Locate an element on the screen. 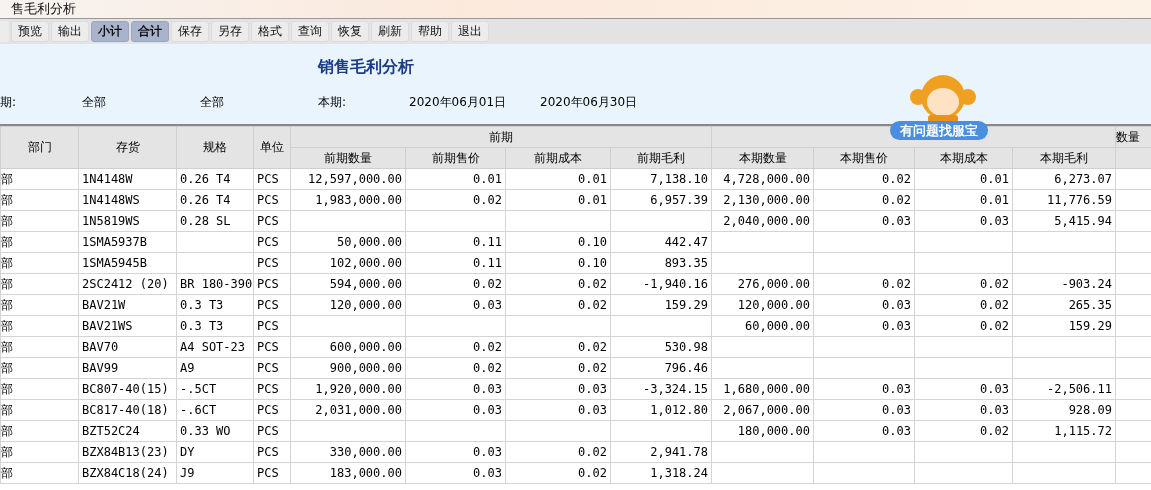  table-cell: BAV21WS is located at coordinates (107, 326).